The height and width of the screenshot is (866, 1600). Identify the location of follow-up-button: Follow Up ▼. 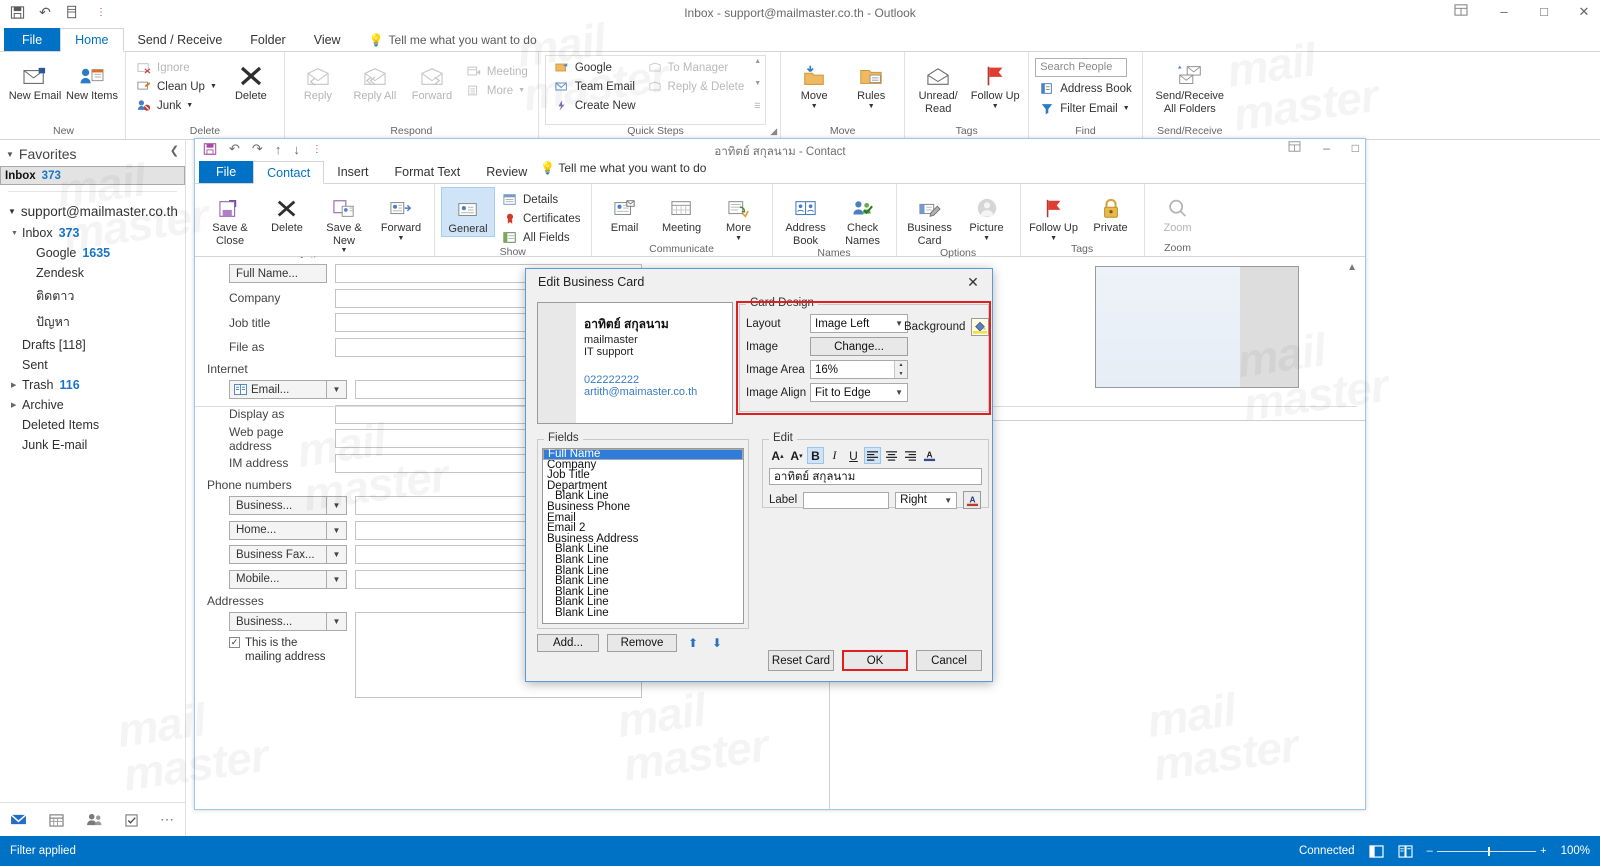
(995, 83).